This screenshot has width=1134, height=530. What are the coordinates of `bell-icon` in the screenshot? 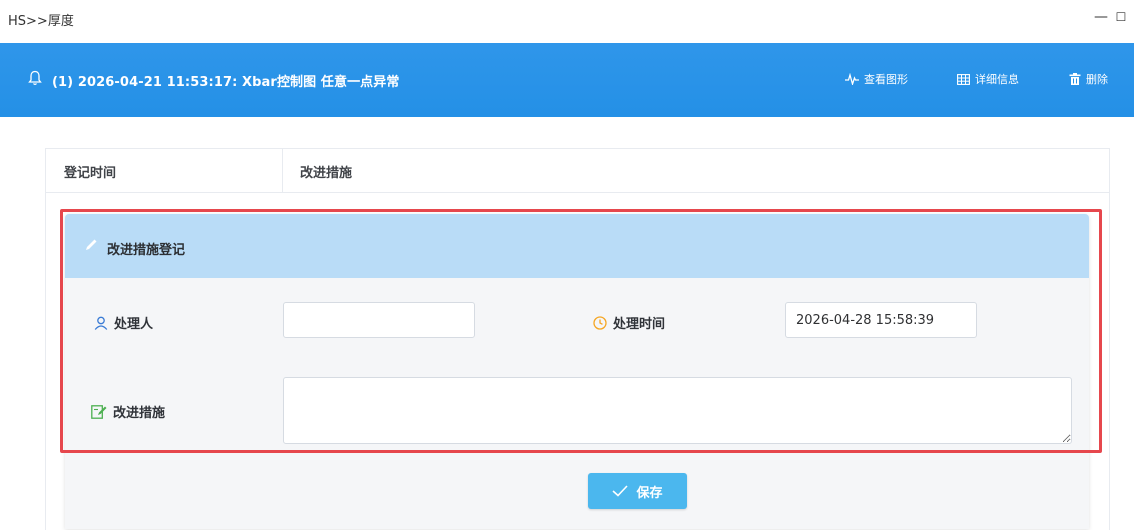 It's located at (35, 78).